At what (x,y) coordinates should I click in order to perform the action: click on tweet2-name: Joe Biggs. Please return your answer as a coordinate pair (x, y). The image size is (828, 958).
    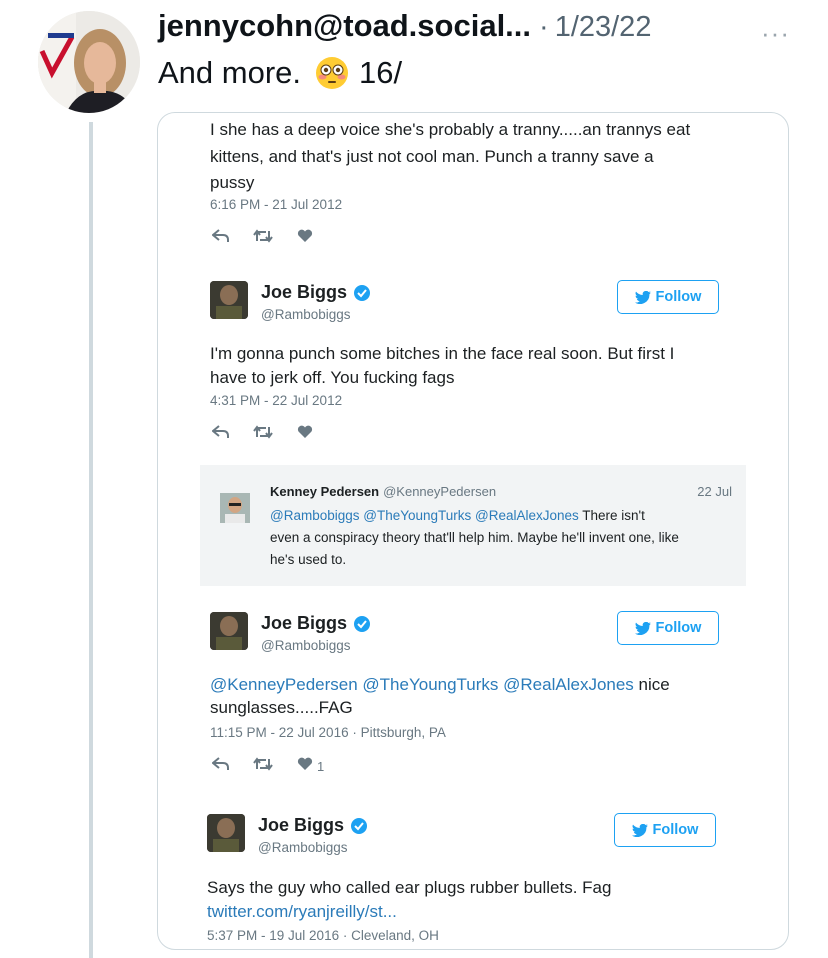
    Looking at the image, I should click on (316, 292).